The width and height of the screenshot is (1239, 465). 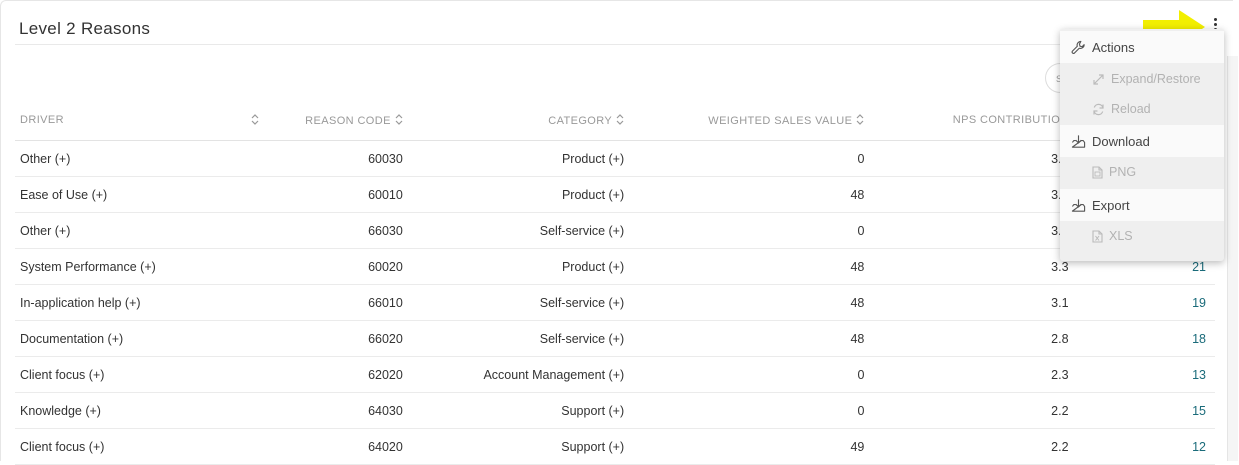 What do you see at coordinates (332, 158) in the screenshot?
I see `cell-reason-code: 60030` at bounding box center [332, 158].